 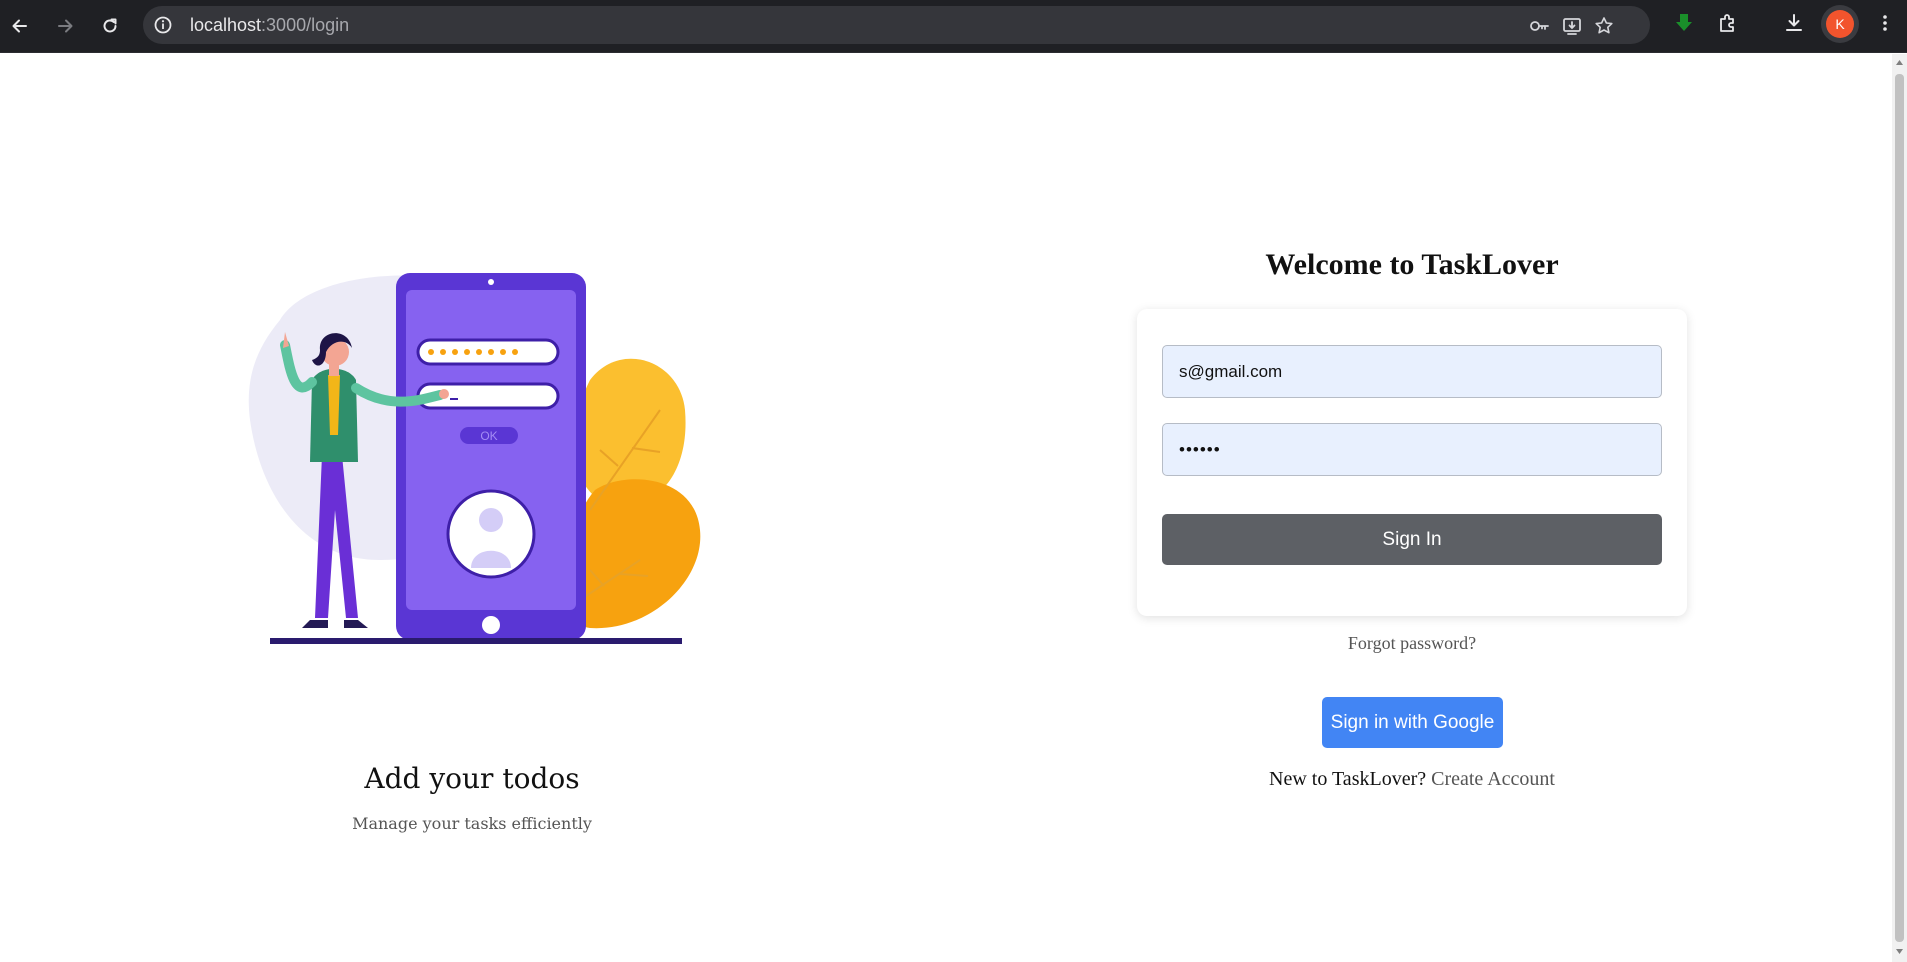 I want to click on back-button, so click(x=20, y=26).